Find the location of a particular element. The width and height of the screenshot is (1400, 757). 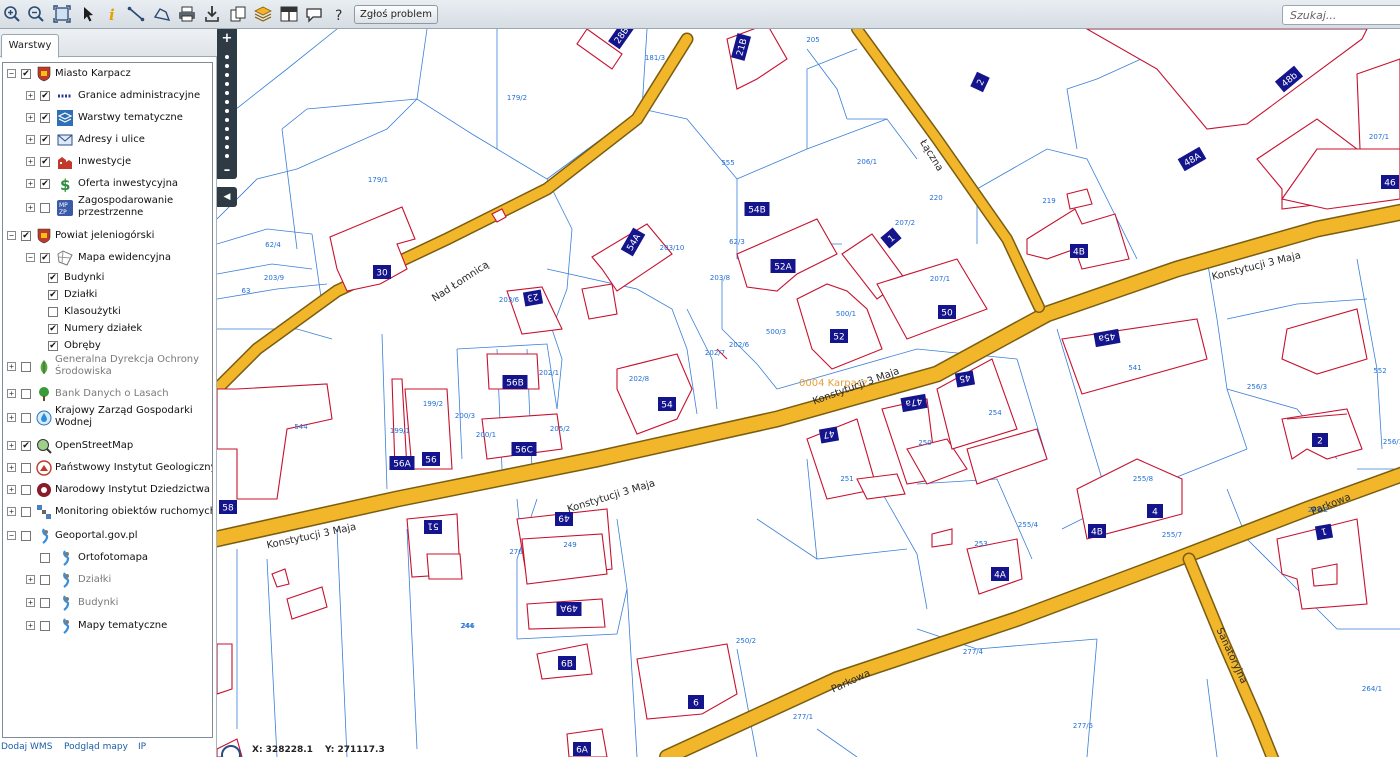

layer-label: Numery działek is located at coordinates (103, 329).